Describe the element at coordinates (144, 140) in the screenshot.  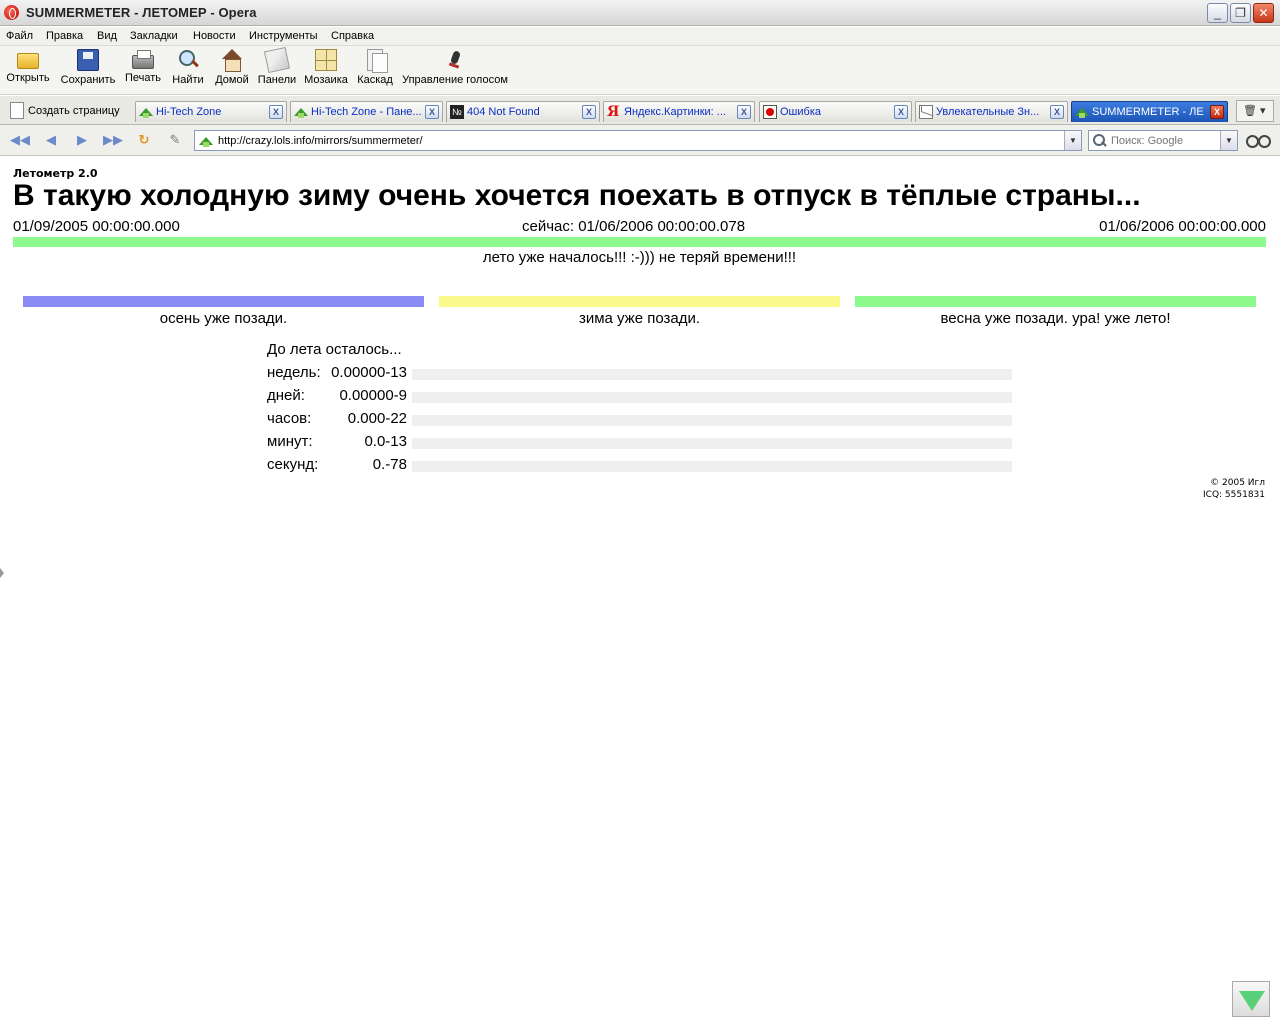
I see `reload-button: ↻` at that location.